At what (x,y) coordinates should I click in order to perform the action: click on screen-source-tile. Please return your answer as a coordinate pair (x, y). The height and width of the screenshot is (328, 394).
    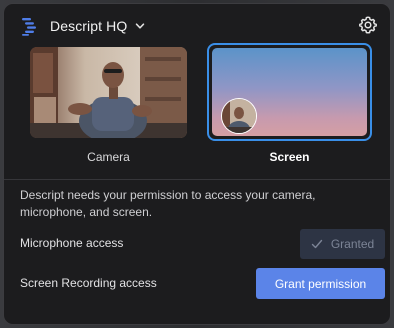
    Looking at the image, I should click on (289, 92).